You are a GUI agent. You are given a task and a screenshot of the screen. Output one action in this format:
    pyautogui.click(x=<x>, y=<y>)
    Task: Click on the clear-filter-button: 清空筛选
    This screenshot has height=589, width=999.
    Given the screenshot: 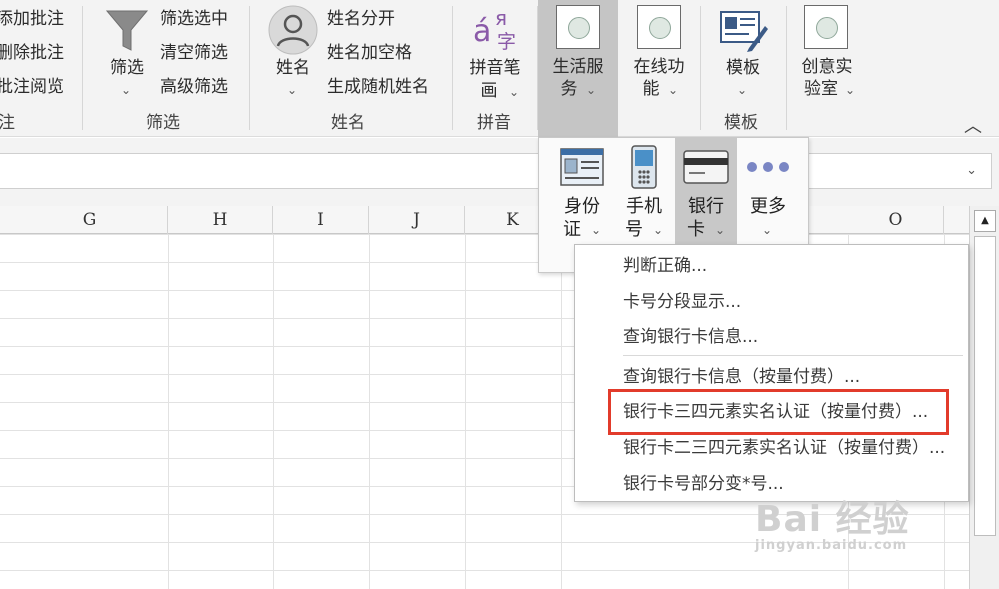 What is the action you would take?
    pyautogui.click(x=194, y=53)
    